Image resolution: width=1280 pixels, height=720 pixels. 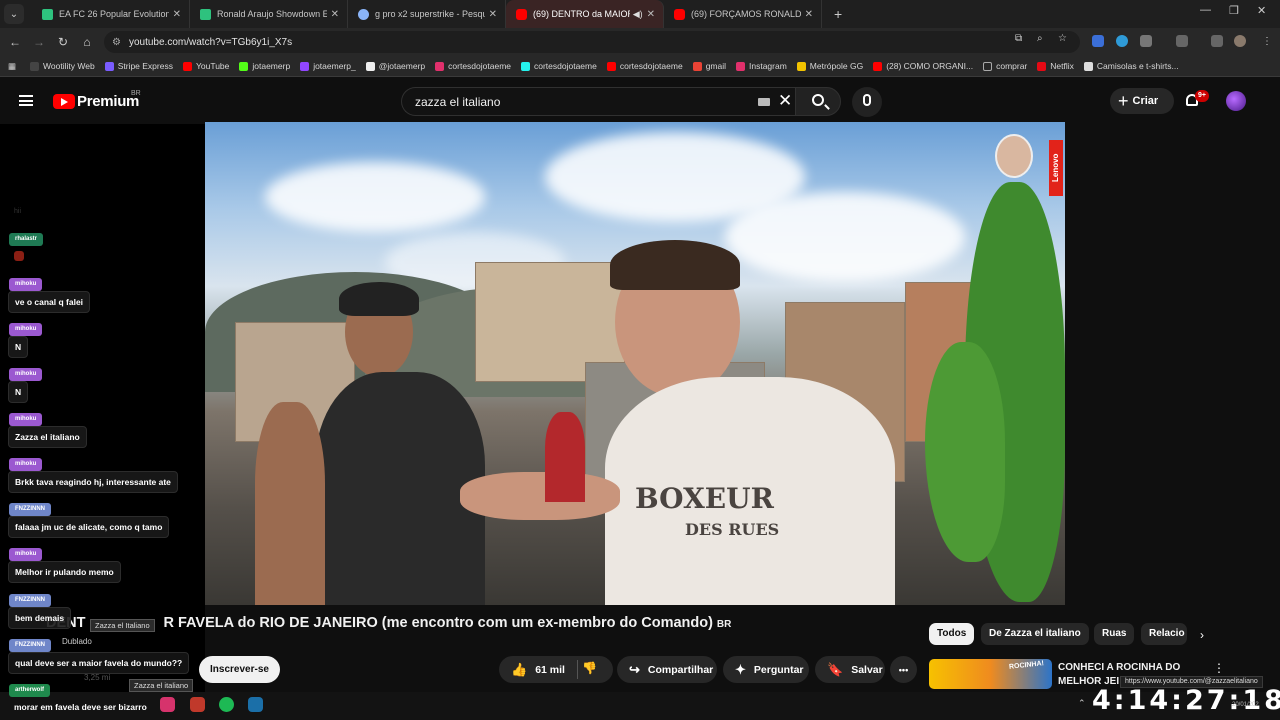 What do you see at coordinates (667, 669) in the screenshot?
I see `share-button: ↪ Compartilhar` at bounding box center [667, 669].